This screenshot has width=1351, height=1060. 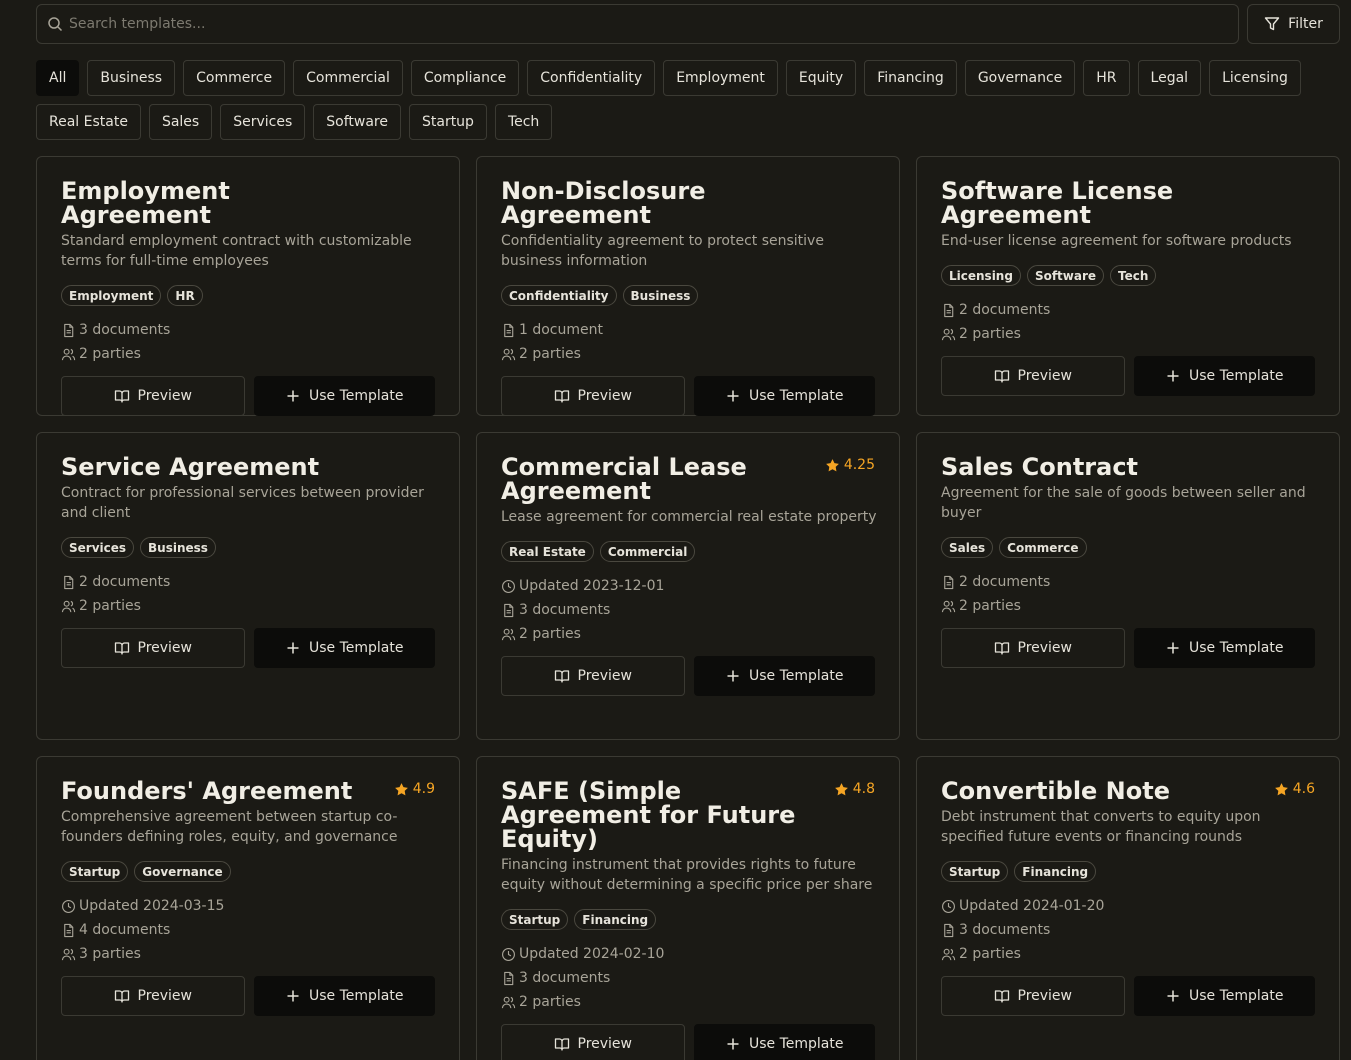 I want to click on category-chip: Software, so click(x=357, y=122).